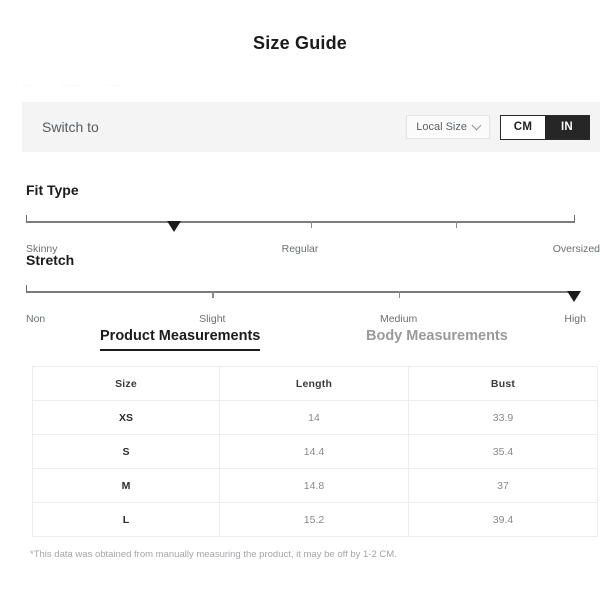 The height and width of the screenshot is (600, 600). What do you see at coordinates (498, 127) in the screenshot?
I see `switch-controls: Local Size CM IN` at bounding box center [498, 127].